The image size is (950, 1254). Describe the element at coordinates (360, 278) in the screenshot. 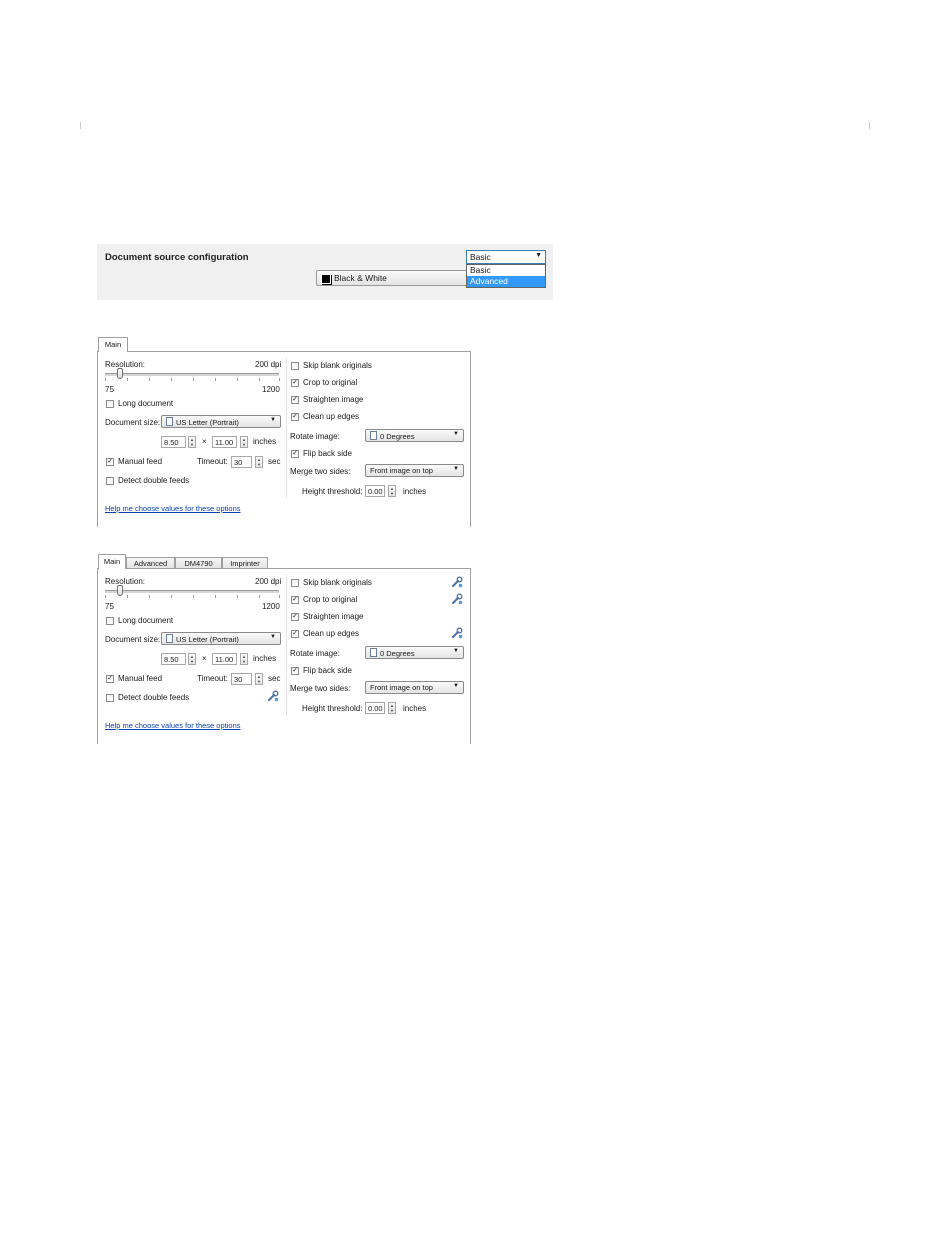

I see `color-mode-label: Black & White` at that location.